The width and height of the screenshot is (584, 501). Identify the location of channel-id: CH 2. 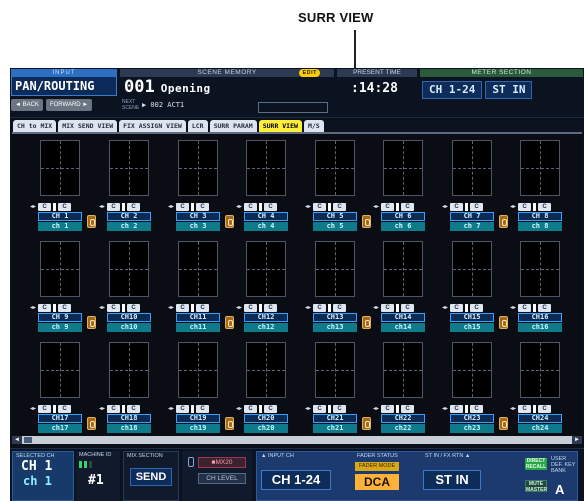
(129, 216).